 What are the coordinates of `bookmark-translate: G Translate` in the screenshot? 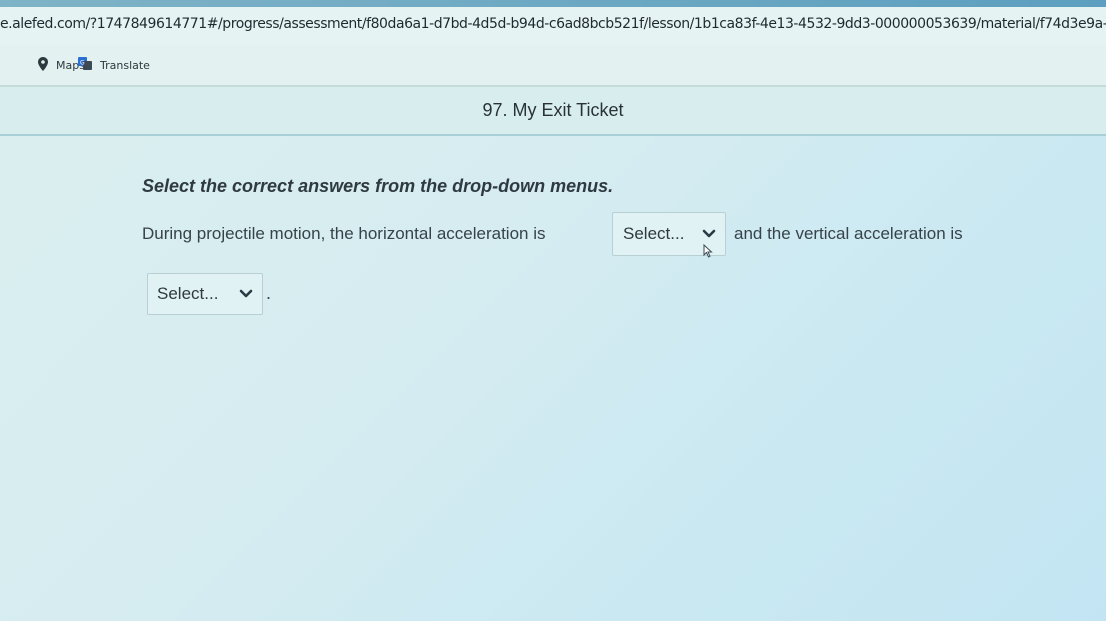 It's located at (114, 65).